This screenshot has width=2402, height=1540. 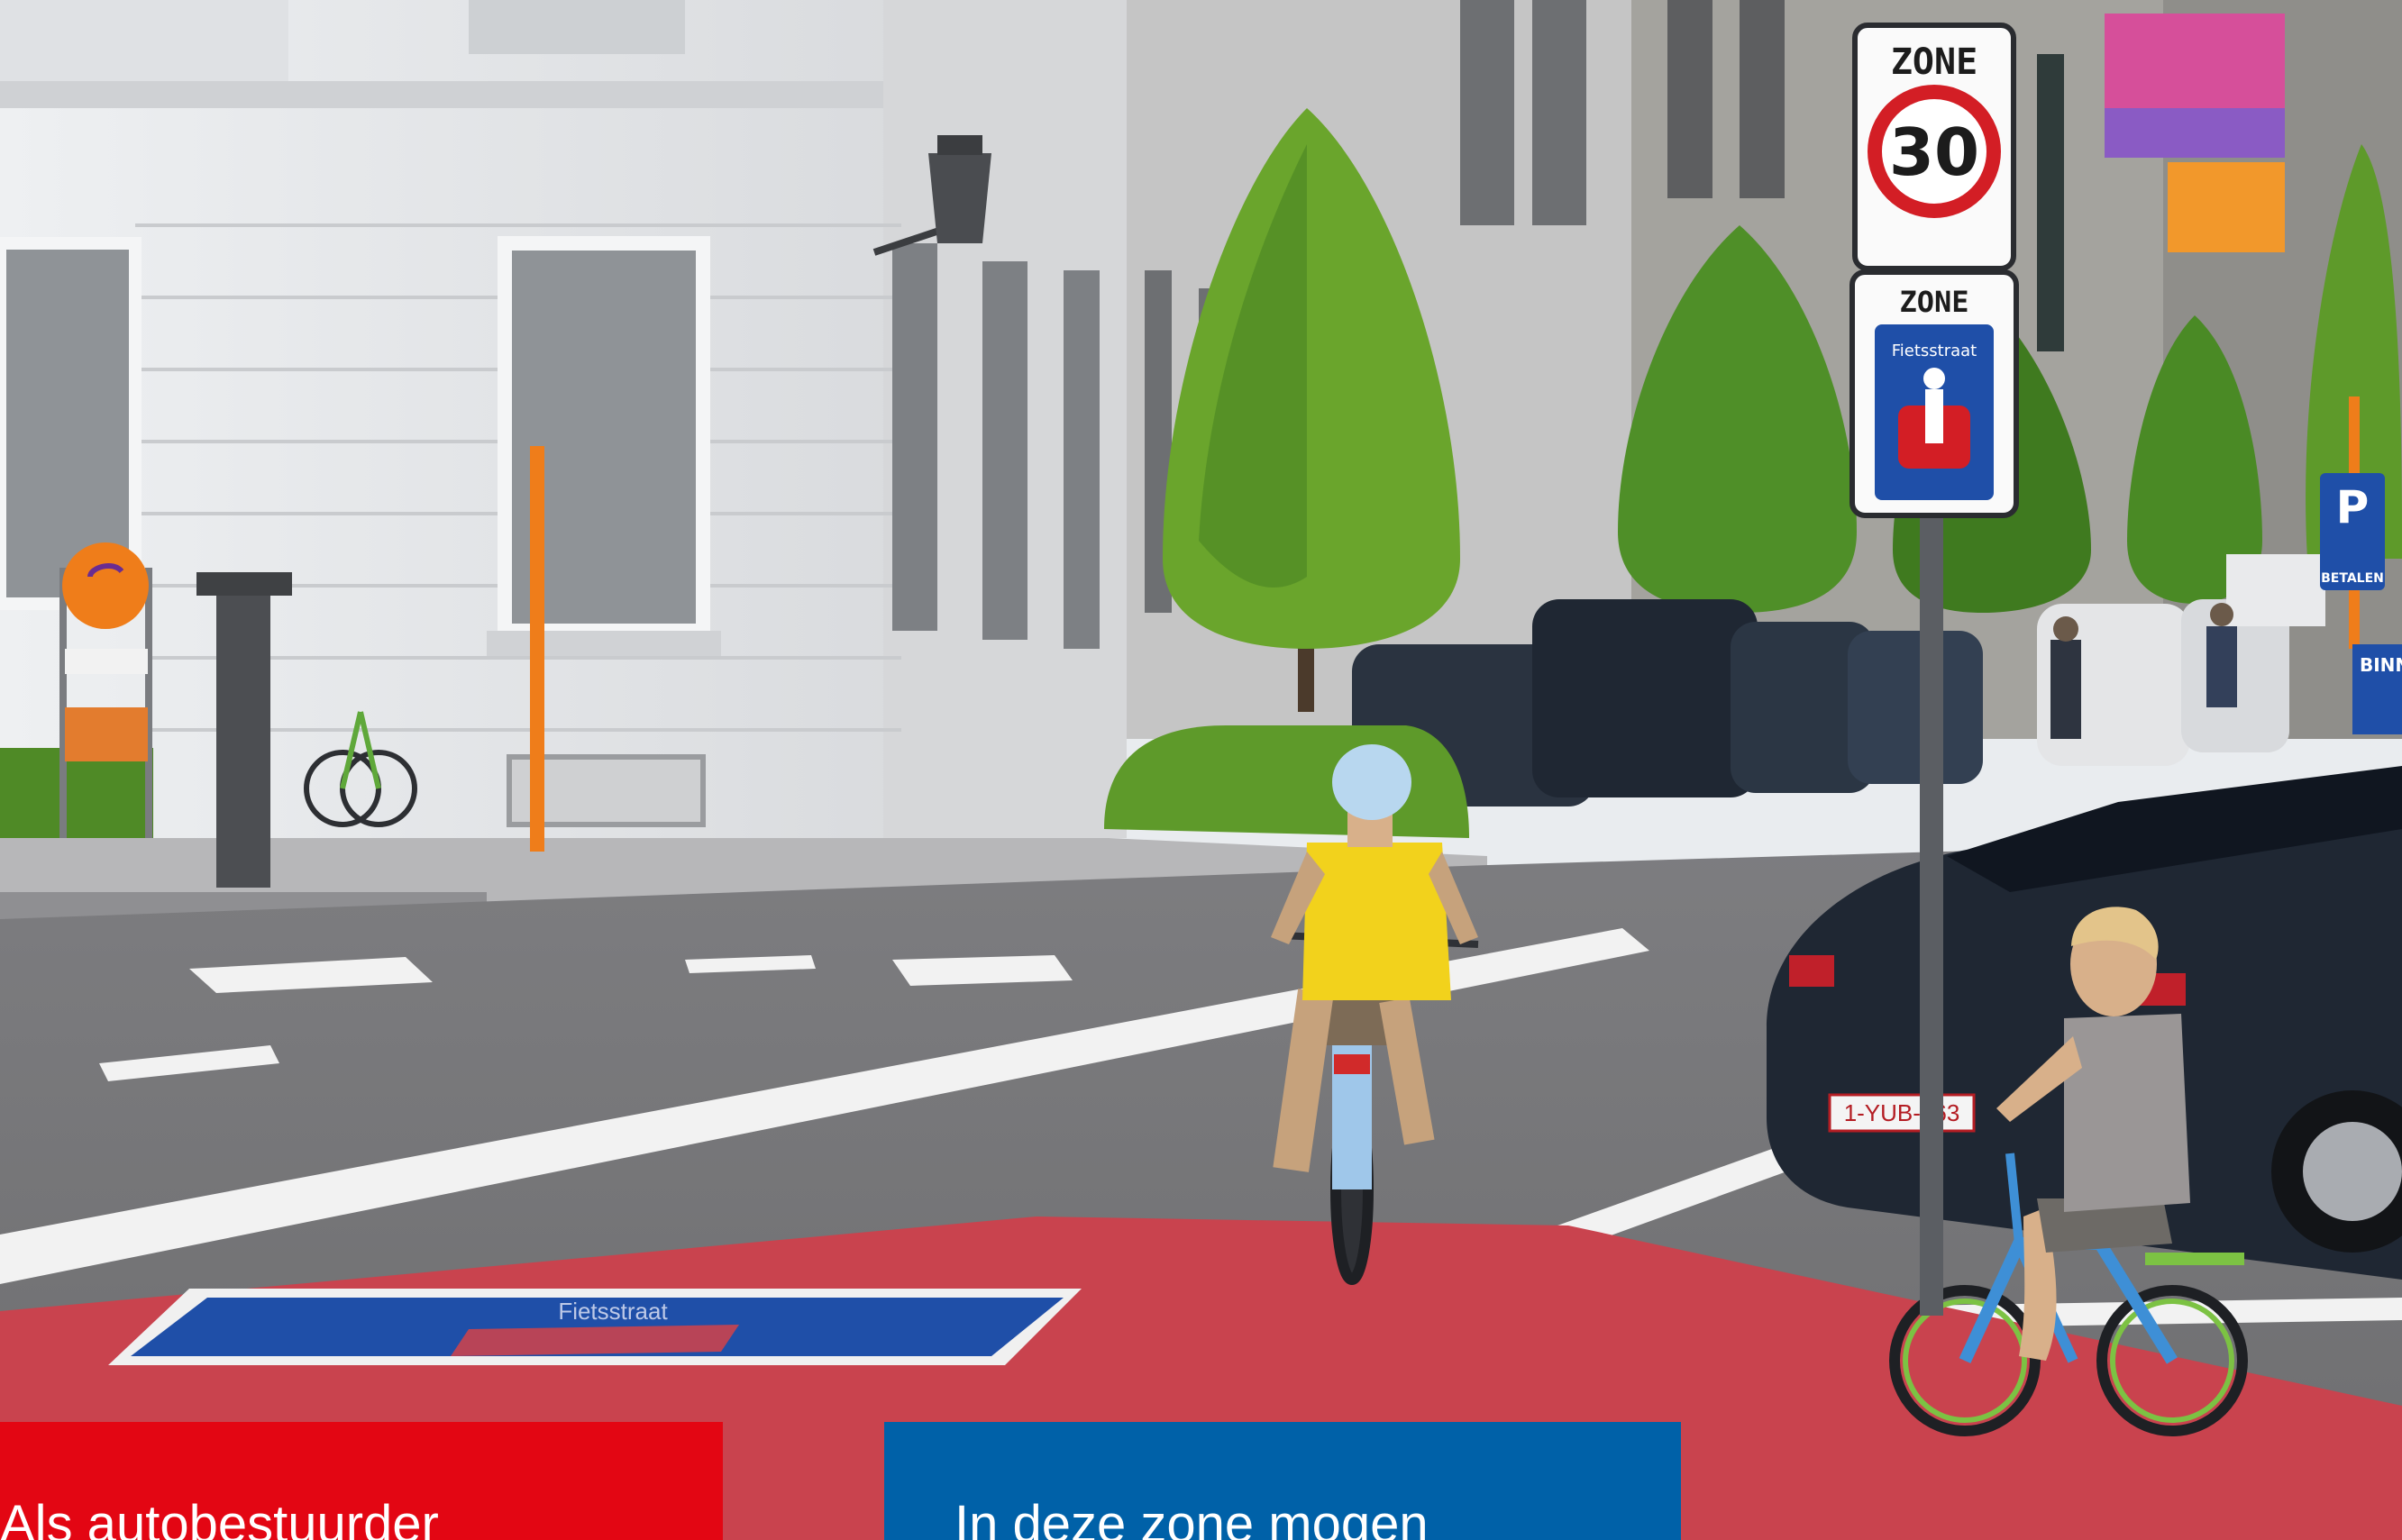 I want to click on zone-30-sign: ZONE 30, so click(x=1934, y=147).